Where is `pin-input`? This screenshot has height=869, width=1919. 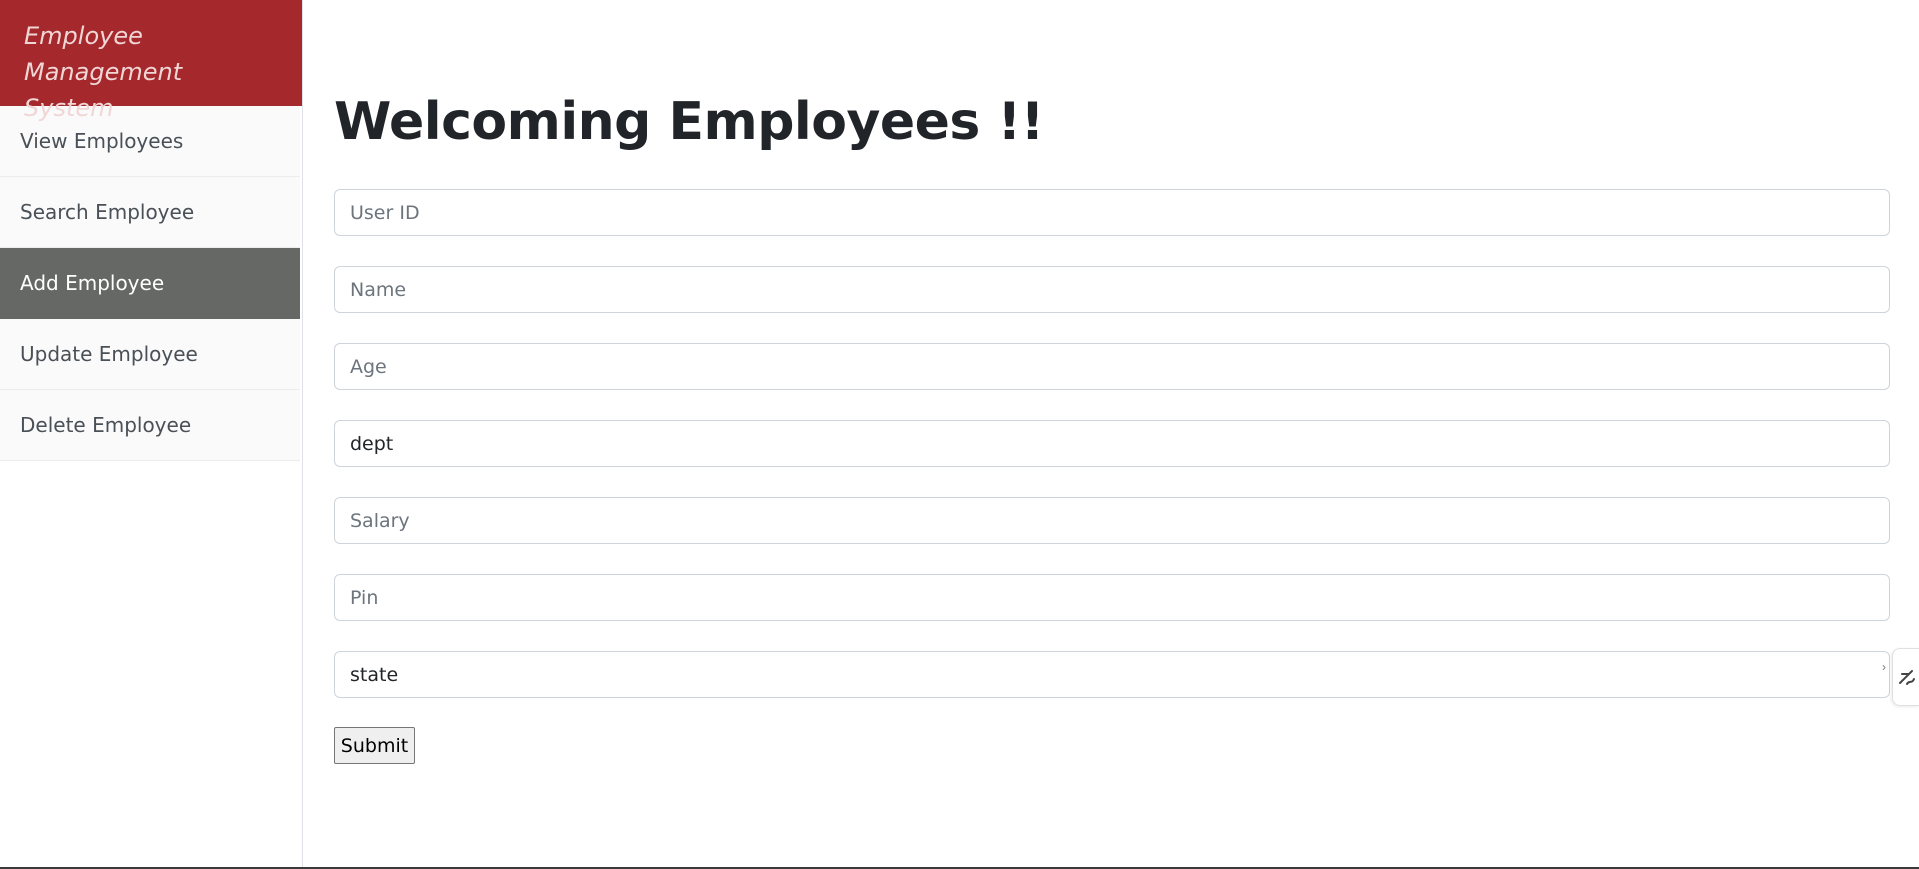
pin-input is located at coordinates (1112, 597).